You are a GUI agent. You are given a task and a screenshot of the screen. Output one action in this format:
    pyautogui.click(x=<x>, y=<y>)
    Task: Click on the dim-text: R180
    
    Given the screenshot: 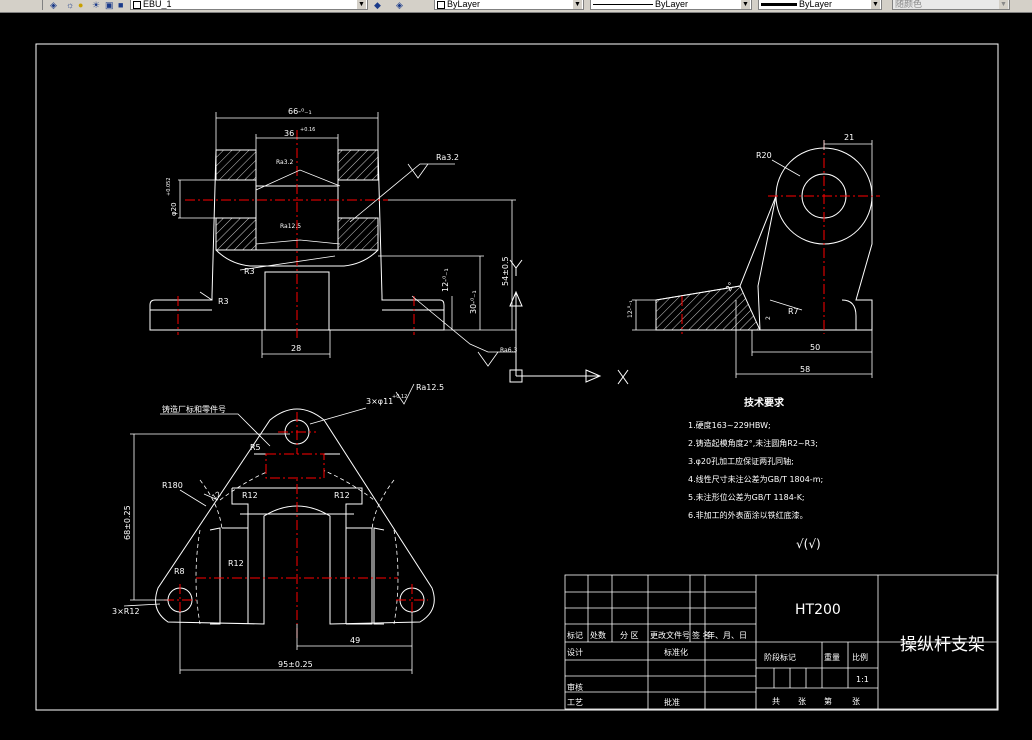 What is the action you would take?
    pyautogui.click(x=172, y=485)
    